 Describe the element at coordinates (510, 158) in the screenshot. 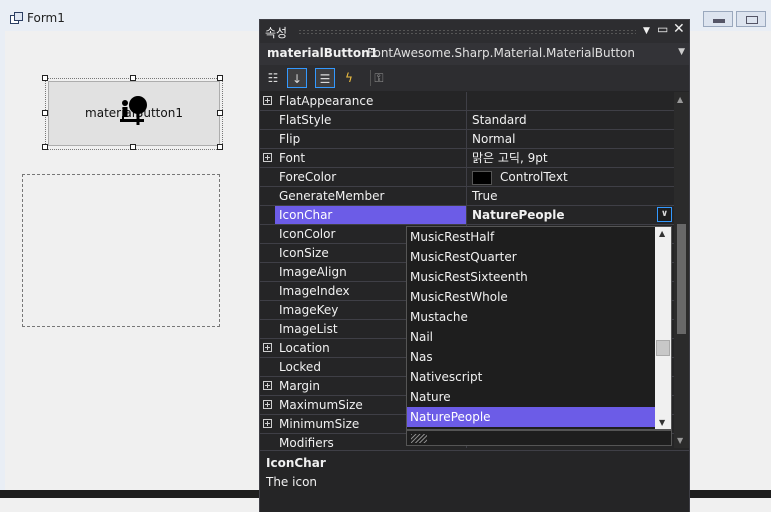

I see `property-value-text: 맑은 고딕, 9pt` at that location.